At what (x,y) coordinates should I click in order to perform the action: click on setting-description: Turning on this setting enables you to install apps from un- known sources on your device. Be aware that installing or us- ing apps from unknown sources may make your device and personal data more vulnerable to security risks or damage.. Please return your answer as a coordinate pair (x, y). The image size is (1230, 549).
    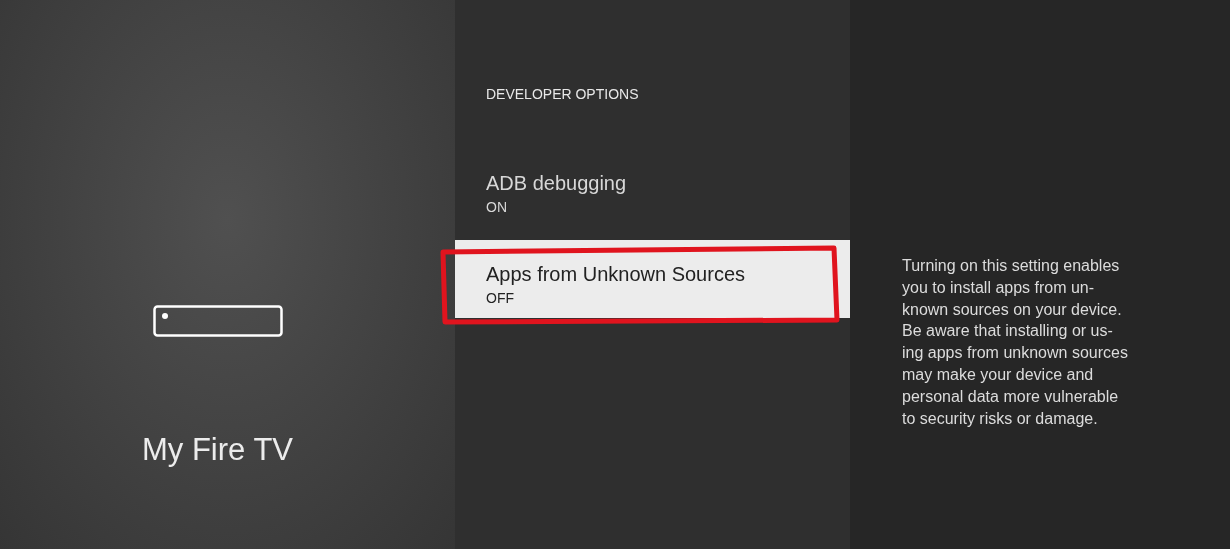
    Looking at the image, I should click on (1015, 342).